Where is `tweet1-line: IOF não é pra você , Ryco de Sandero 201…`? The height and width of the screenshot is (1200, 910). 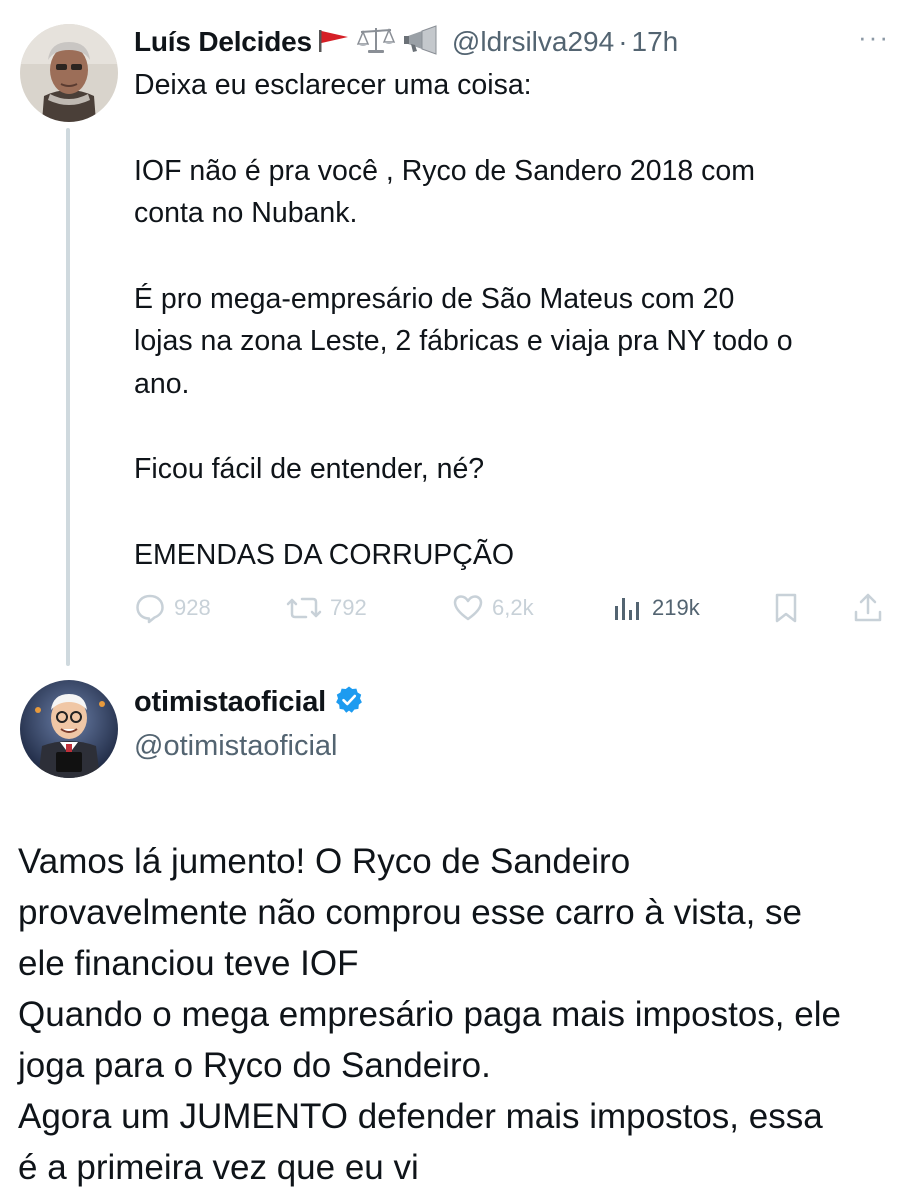 tweet1-line: IOF não é pra você , Ryco de Sandero 201… is located at coordinates (445, 170).